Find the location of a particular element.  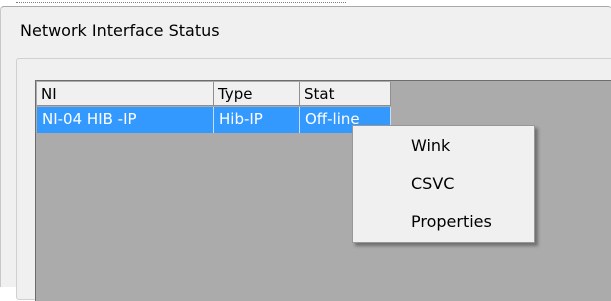

column-header-ni: NI is located at coordinates (125, 94).